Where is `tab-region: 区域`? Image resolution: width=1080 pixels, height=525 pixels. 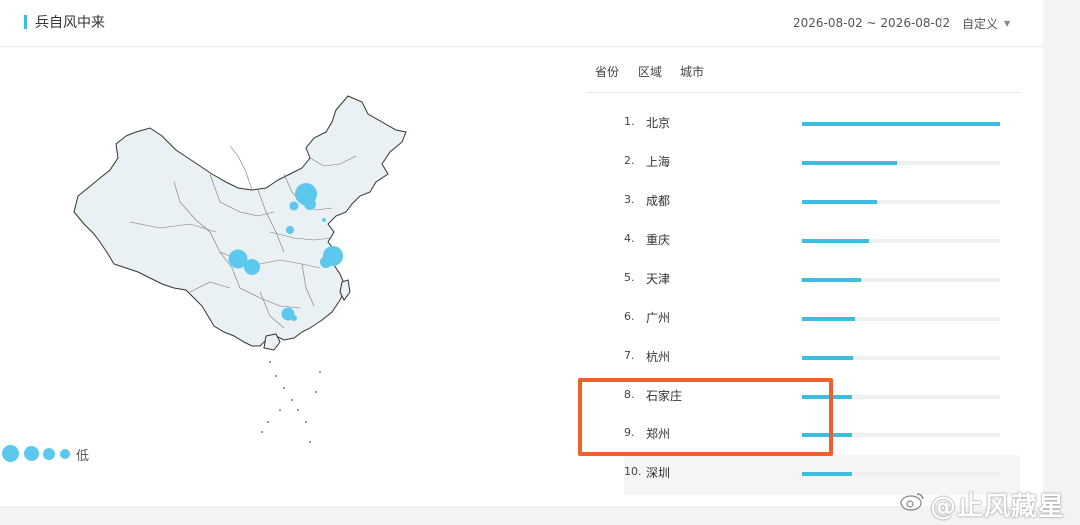
tab-region: 区域 is located at coordinates (650, 71).